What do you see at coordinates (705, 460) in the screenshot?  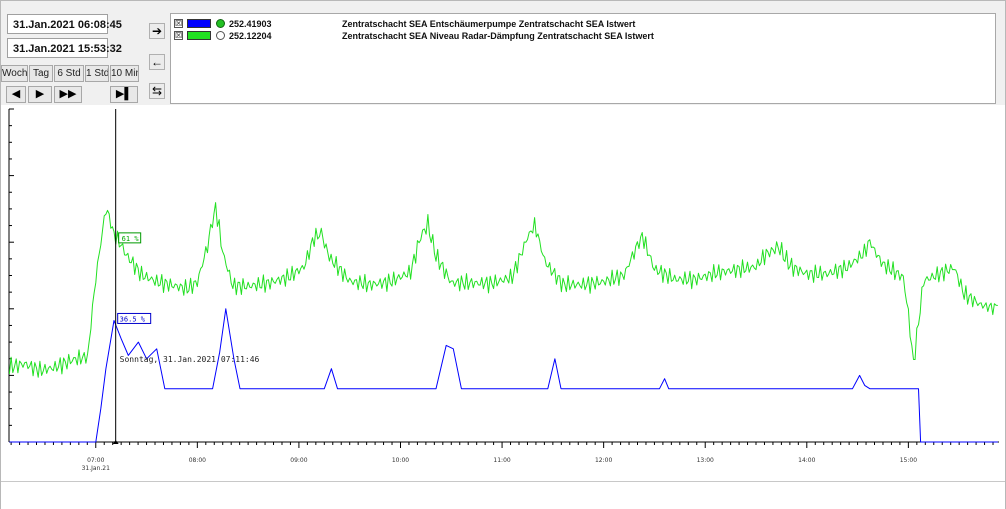 I see `x-tick-label: 13:00` at bounding box center [705, 460].